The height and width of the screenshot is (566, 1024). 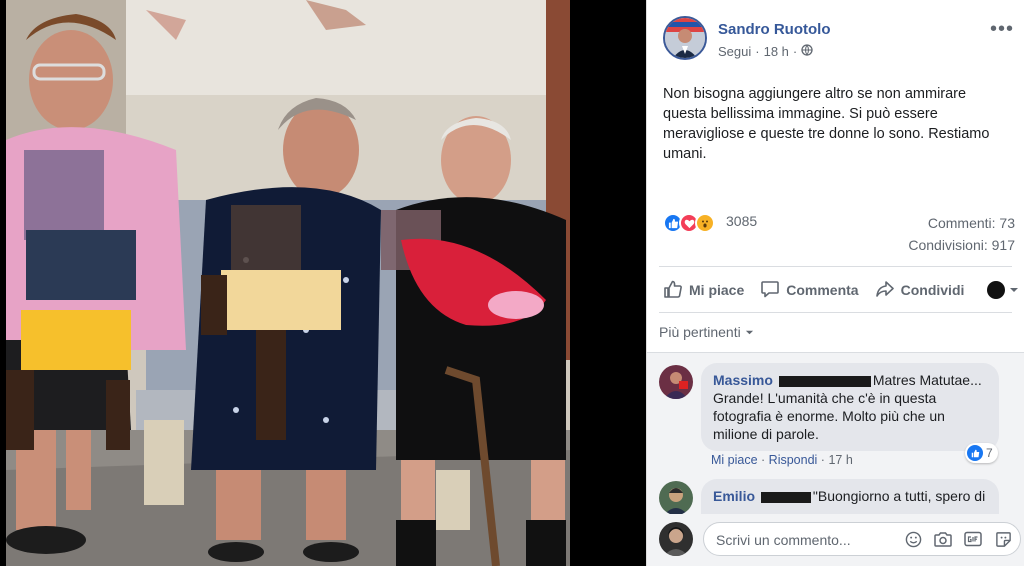 What do you see at coordinates (705, 223) in the screenshot?
I see `wow-reaction-icon` at bounding box center [705, 223].